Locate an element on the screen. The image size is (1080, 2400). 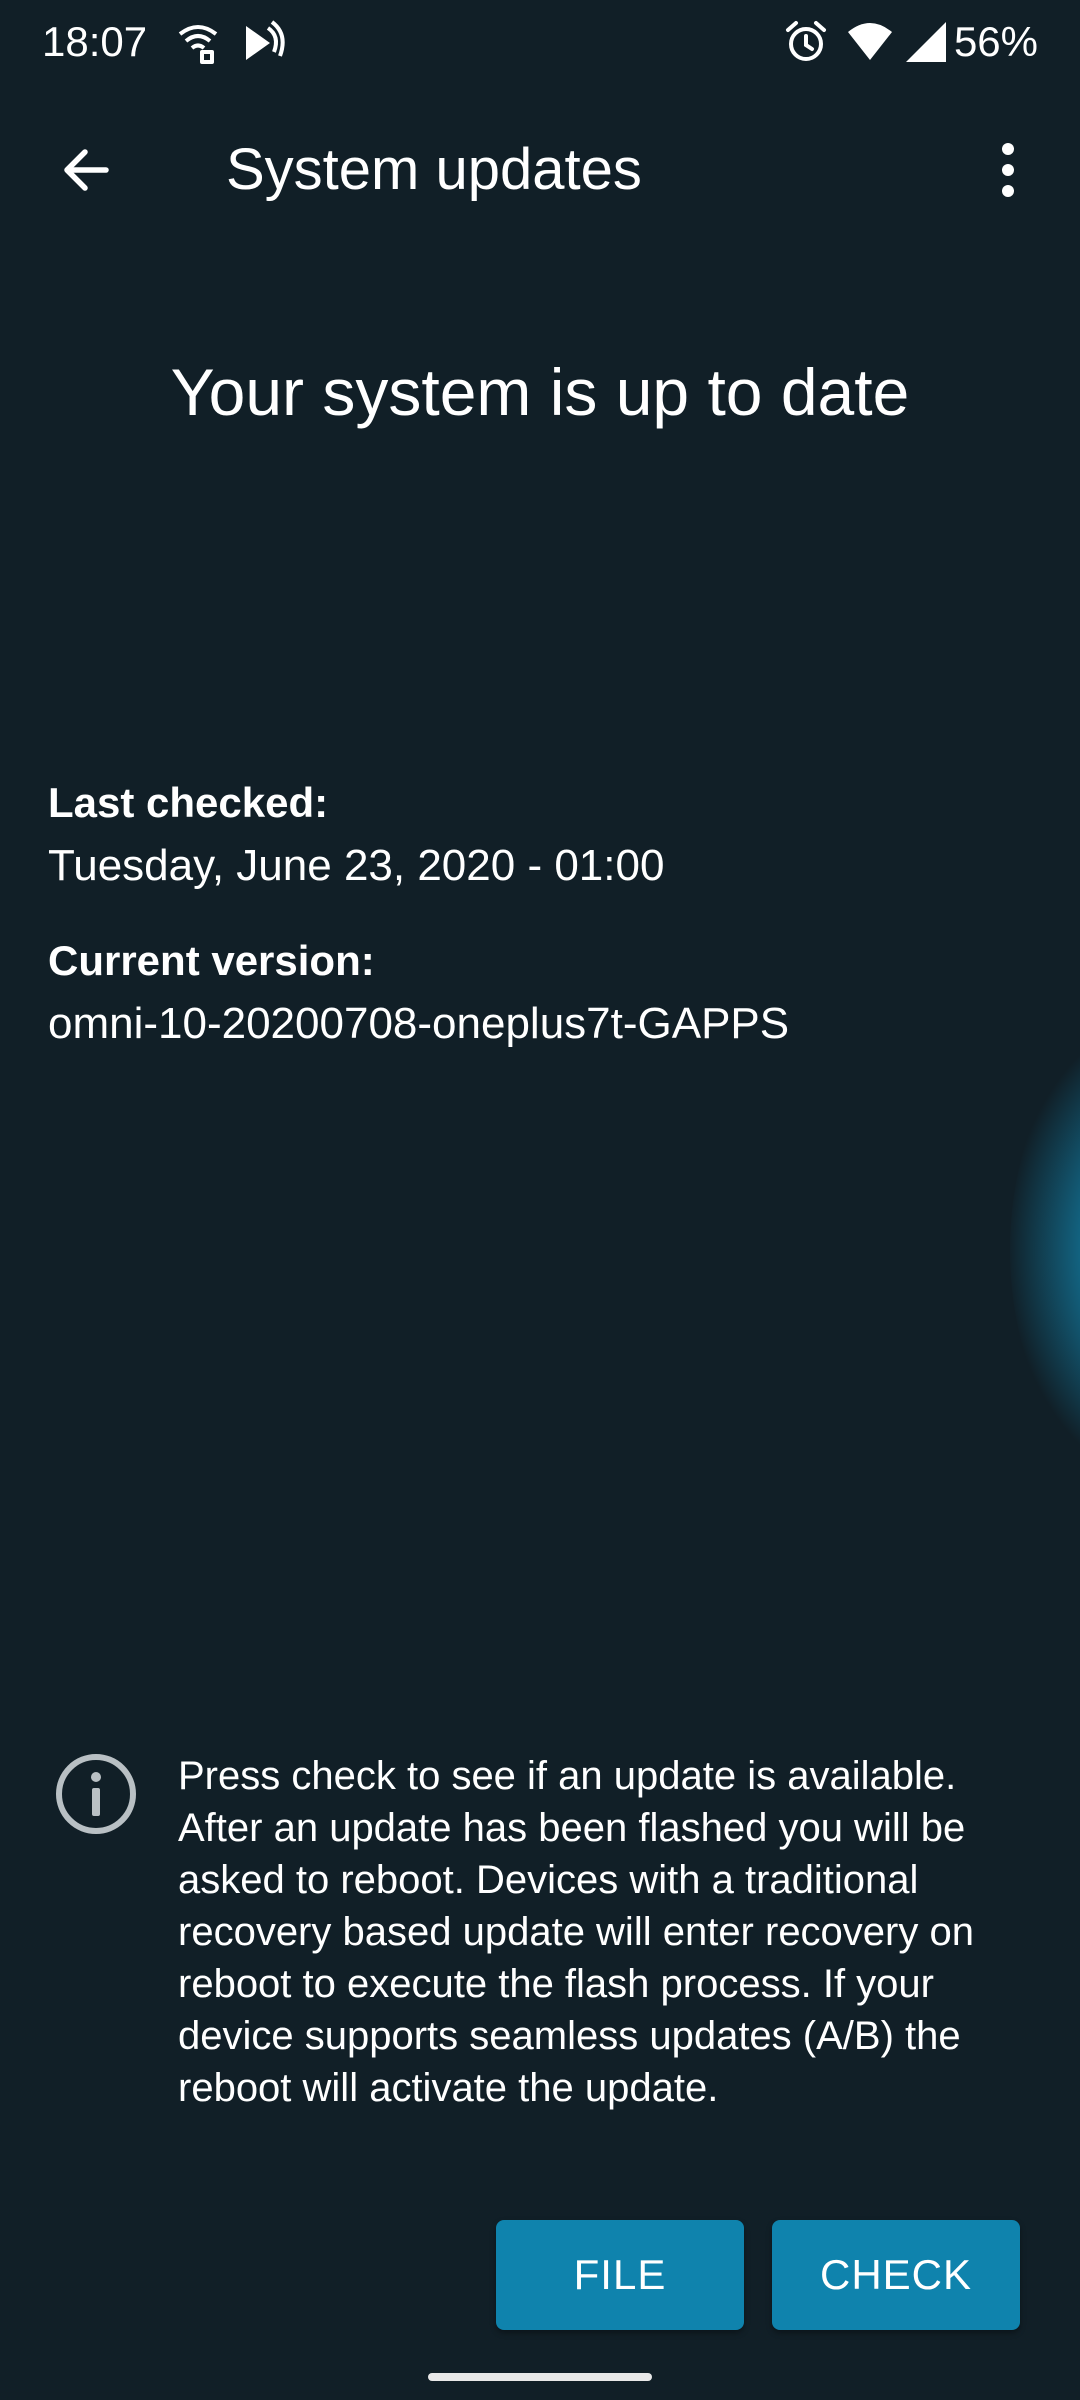
more-vert-icon is located at coordinates (1008, 170).